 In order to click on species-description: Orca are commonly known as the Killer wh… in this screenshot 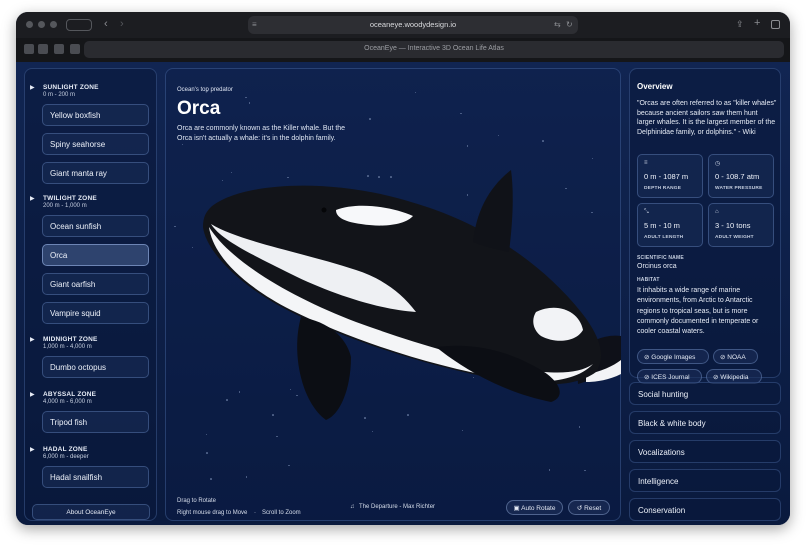, I will do `click(261, 133)`.